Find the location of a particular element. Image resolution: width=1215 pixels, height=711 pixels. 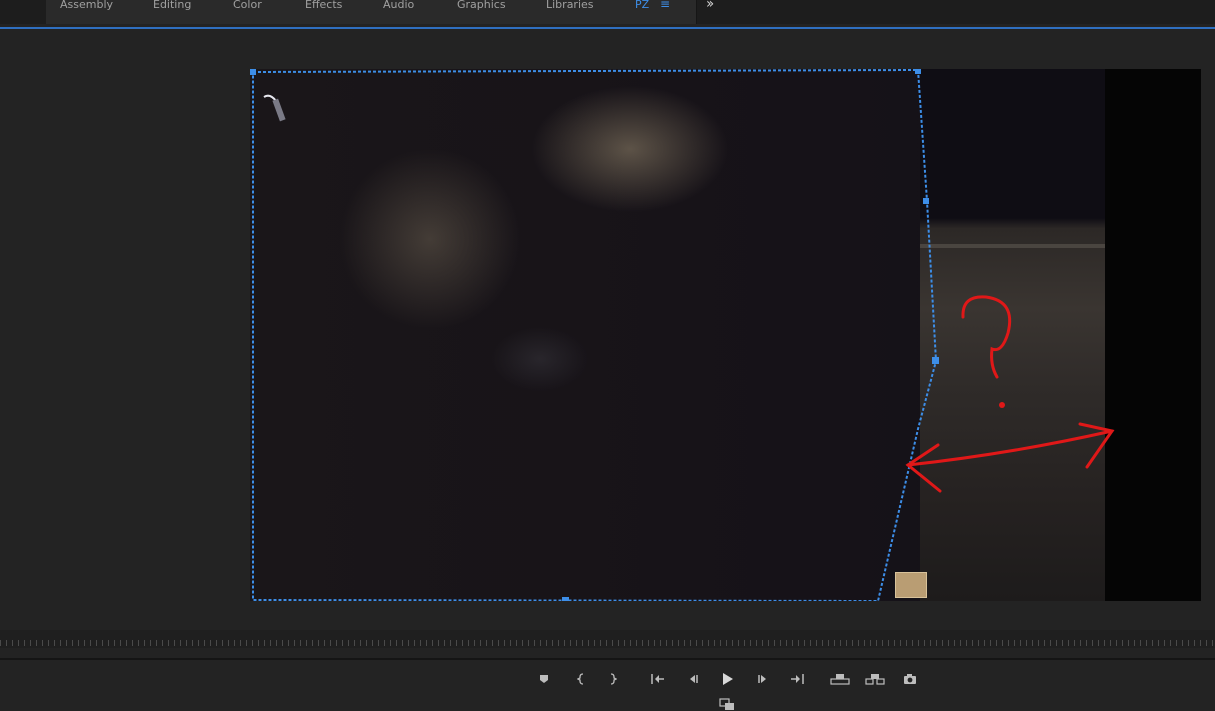

add-marker-button is located at coordinates (544, 679).